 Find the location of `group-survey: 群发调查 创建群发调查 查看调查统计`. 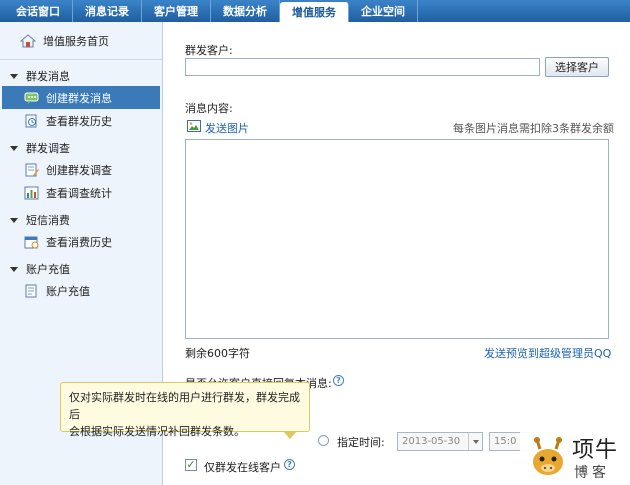

group-survey: 群发调查 创建群发调查 查看调查统计 is located at coordinates (81, 171).